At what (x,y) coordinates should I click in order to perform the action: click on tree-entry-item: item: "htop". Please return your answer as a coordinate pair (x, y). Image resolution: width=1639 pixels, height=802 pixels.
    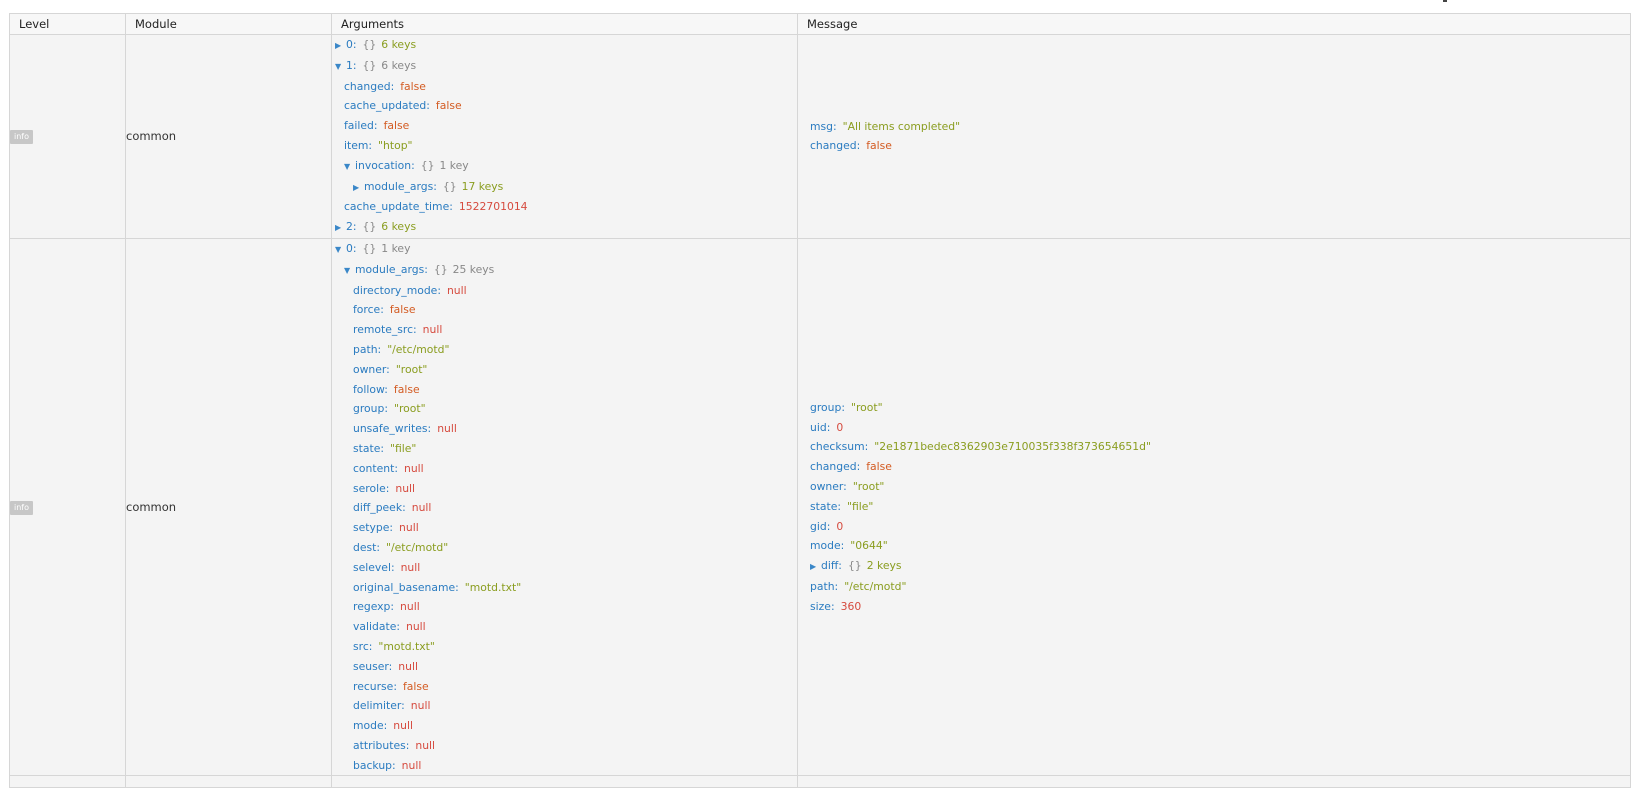
    Looking at the image, I should click on (564, 146).